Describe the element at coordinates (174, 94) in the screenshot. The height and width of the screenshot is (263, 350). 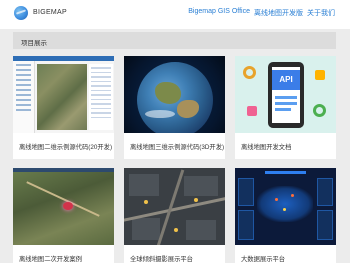
I see `project-thumbnail-3d-demo` at that location.